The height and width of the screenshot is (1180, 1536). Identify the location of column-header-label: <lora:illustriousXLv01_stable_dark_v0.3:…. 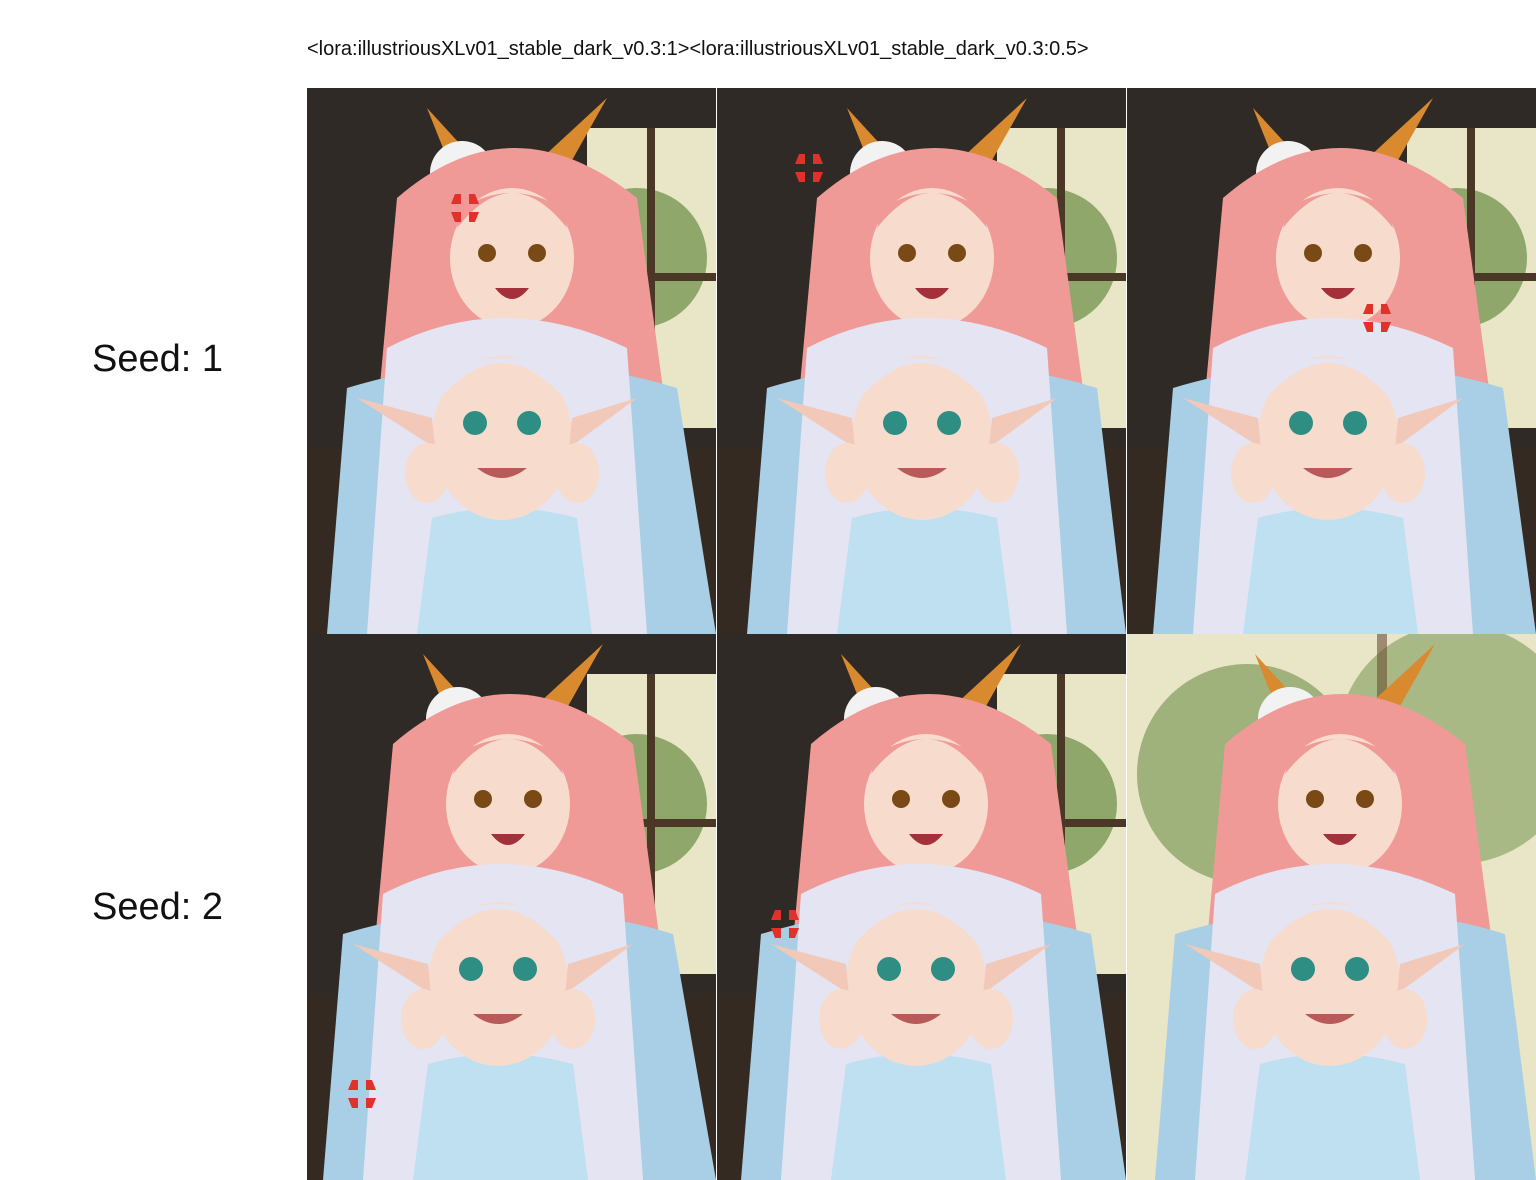
(698, 49).